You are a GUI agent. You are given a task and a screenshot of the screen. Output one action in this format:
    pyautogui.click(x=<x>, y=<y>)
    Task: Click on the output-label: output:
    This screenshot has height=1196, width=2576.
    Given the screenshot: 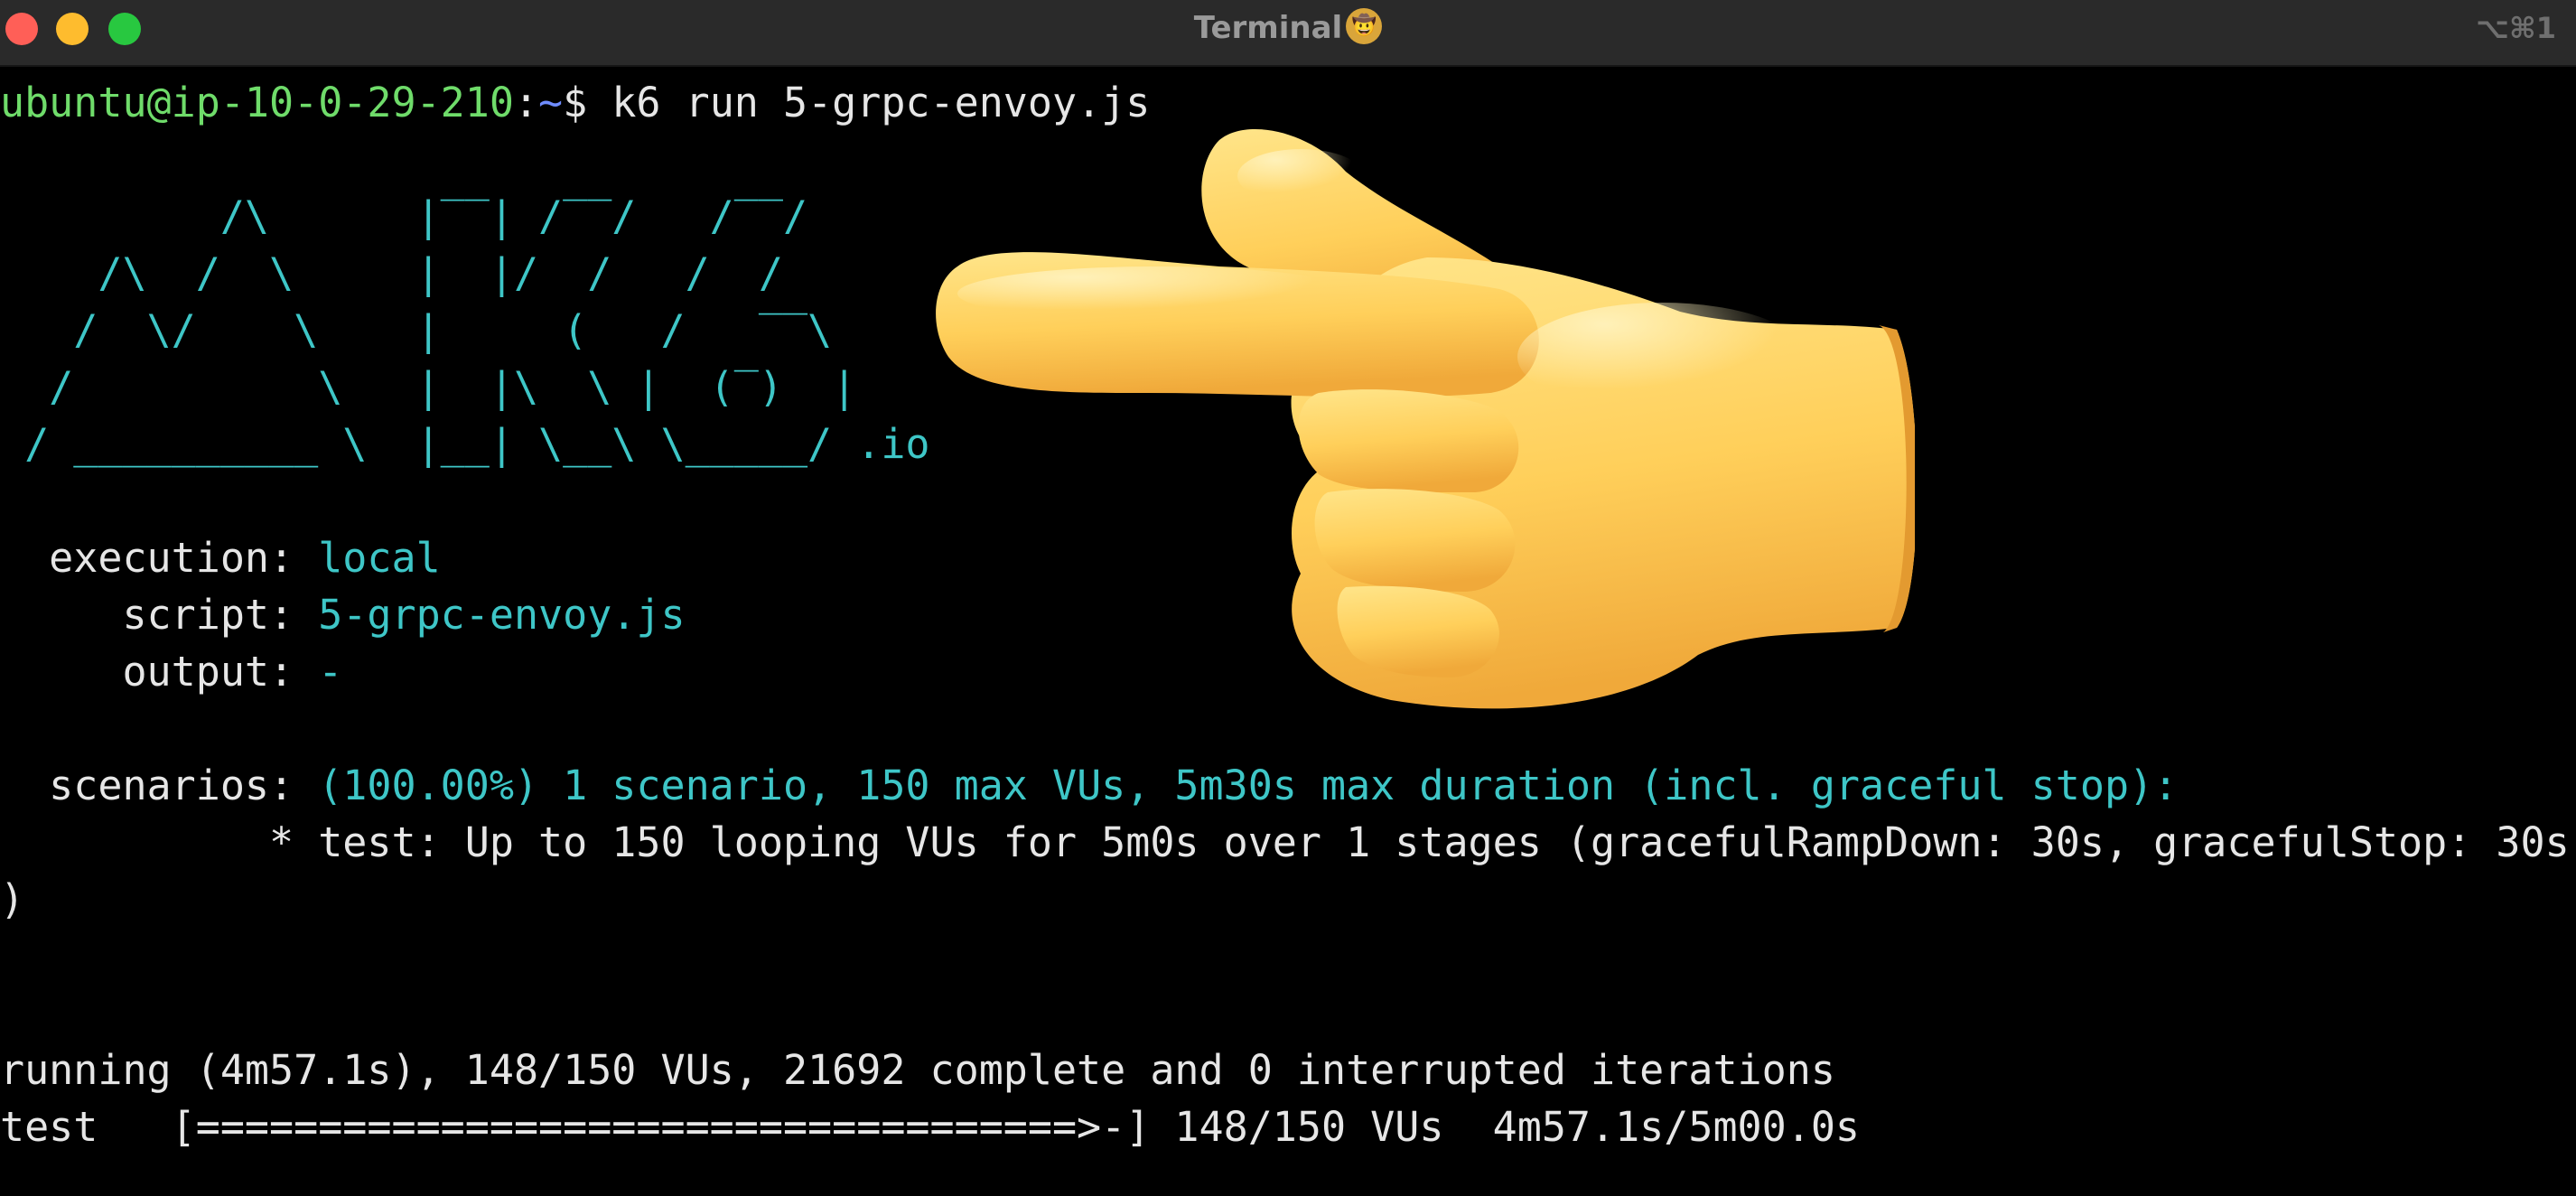 What is the action you would take?
    pyautogui.click(x=159, y=672)
    